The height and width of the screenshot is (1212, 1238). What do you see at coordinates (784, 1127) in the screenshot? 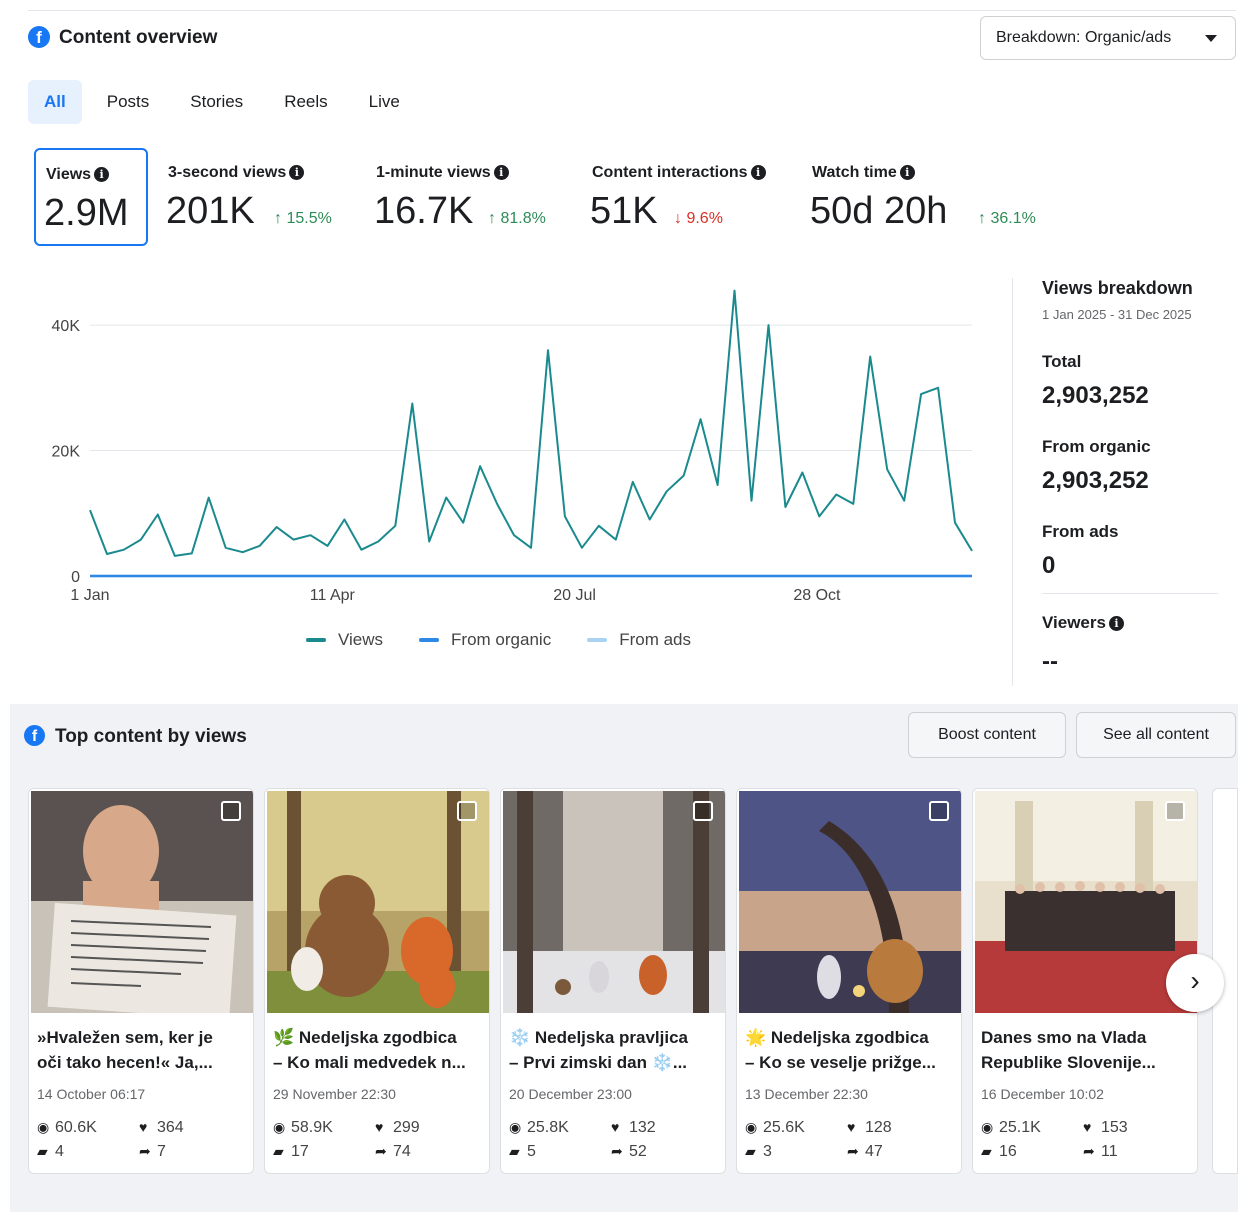
I see `views-count: 25.6K` at bounding box center [784, 1127].